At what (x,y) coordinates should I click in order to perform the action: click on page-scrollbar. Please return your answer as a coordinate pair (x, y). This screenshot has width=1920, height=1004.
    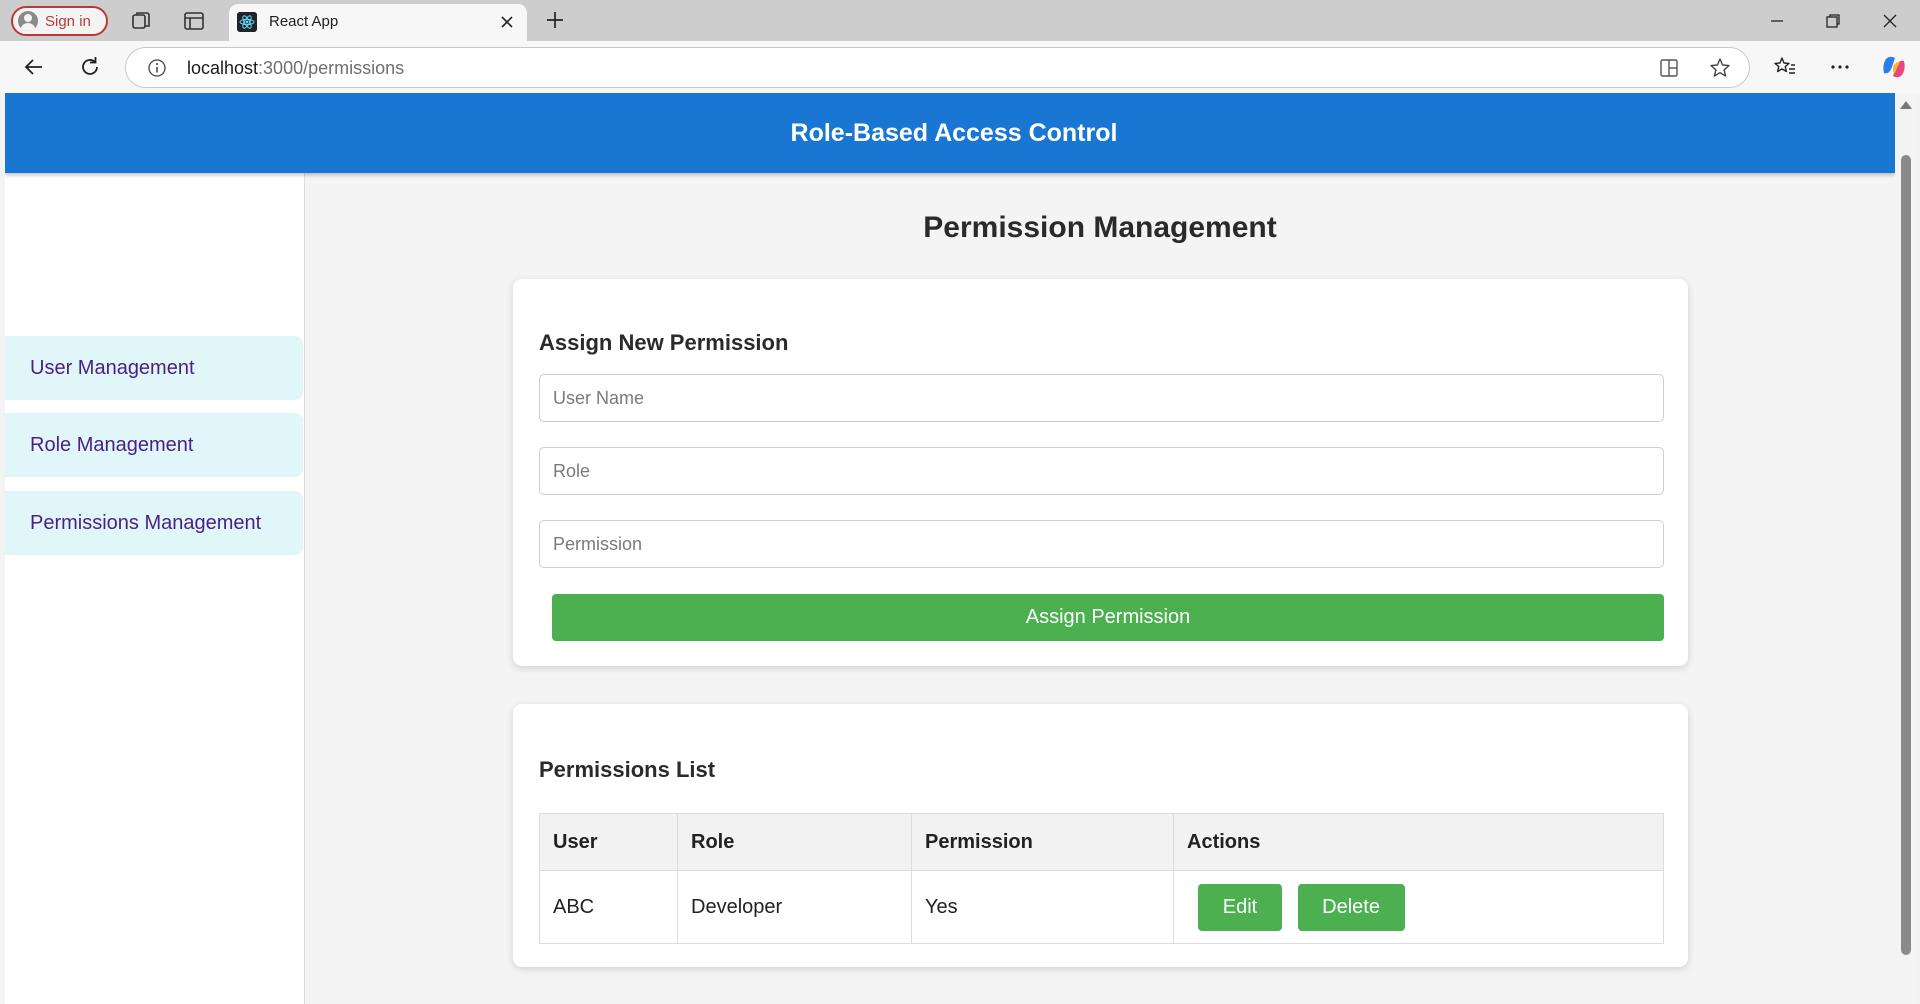
    Looking at the image, I should click on (1905, 548).